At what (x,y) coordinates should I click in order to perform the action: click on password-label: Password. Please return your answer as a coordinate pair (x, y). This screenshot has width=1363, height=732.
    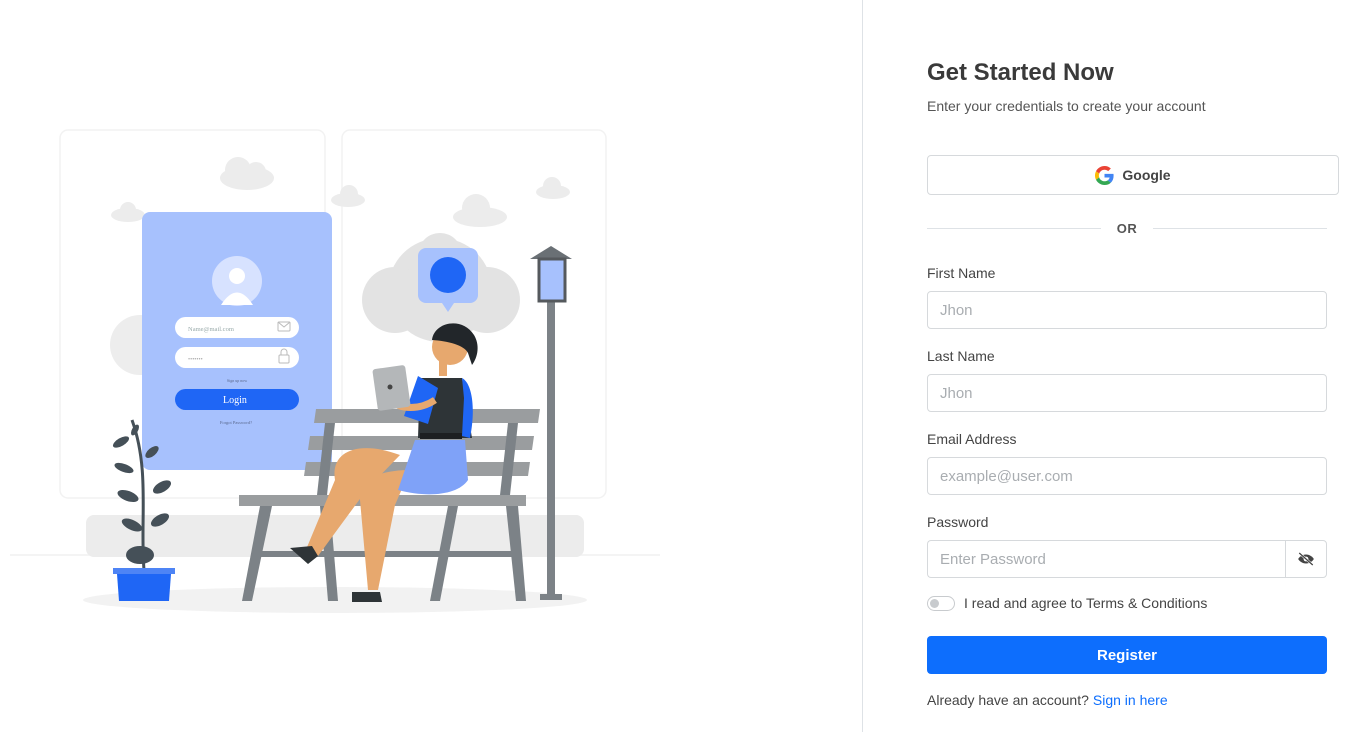
    Looking at the image, I should click on (958, 522).